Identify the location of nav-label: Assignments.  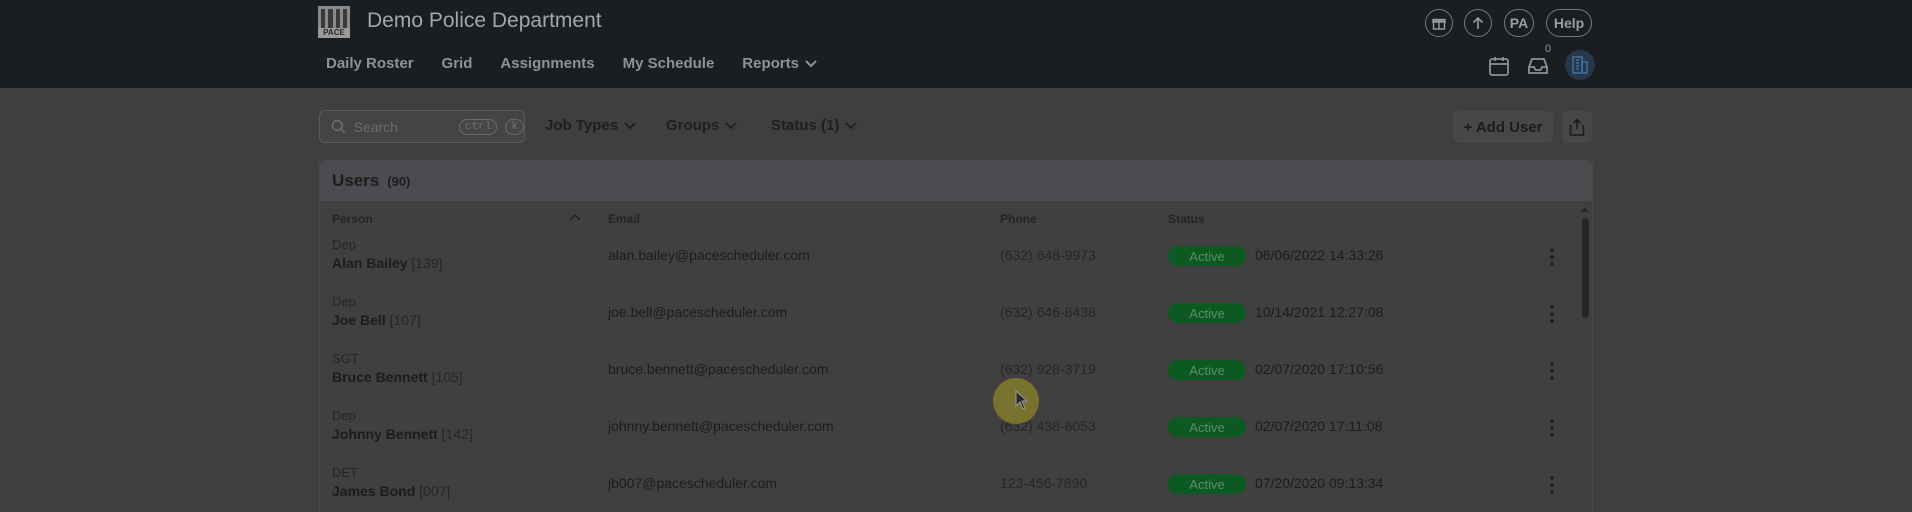
(547, 63).